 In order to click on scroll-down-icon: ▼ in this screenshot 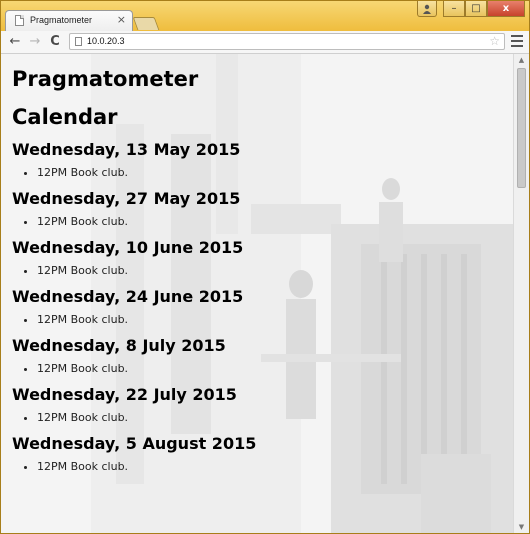, I will do `click(521, 527)`.